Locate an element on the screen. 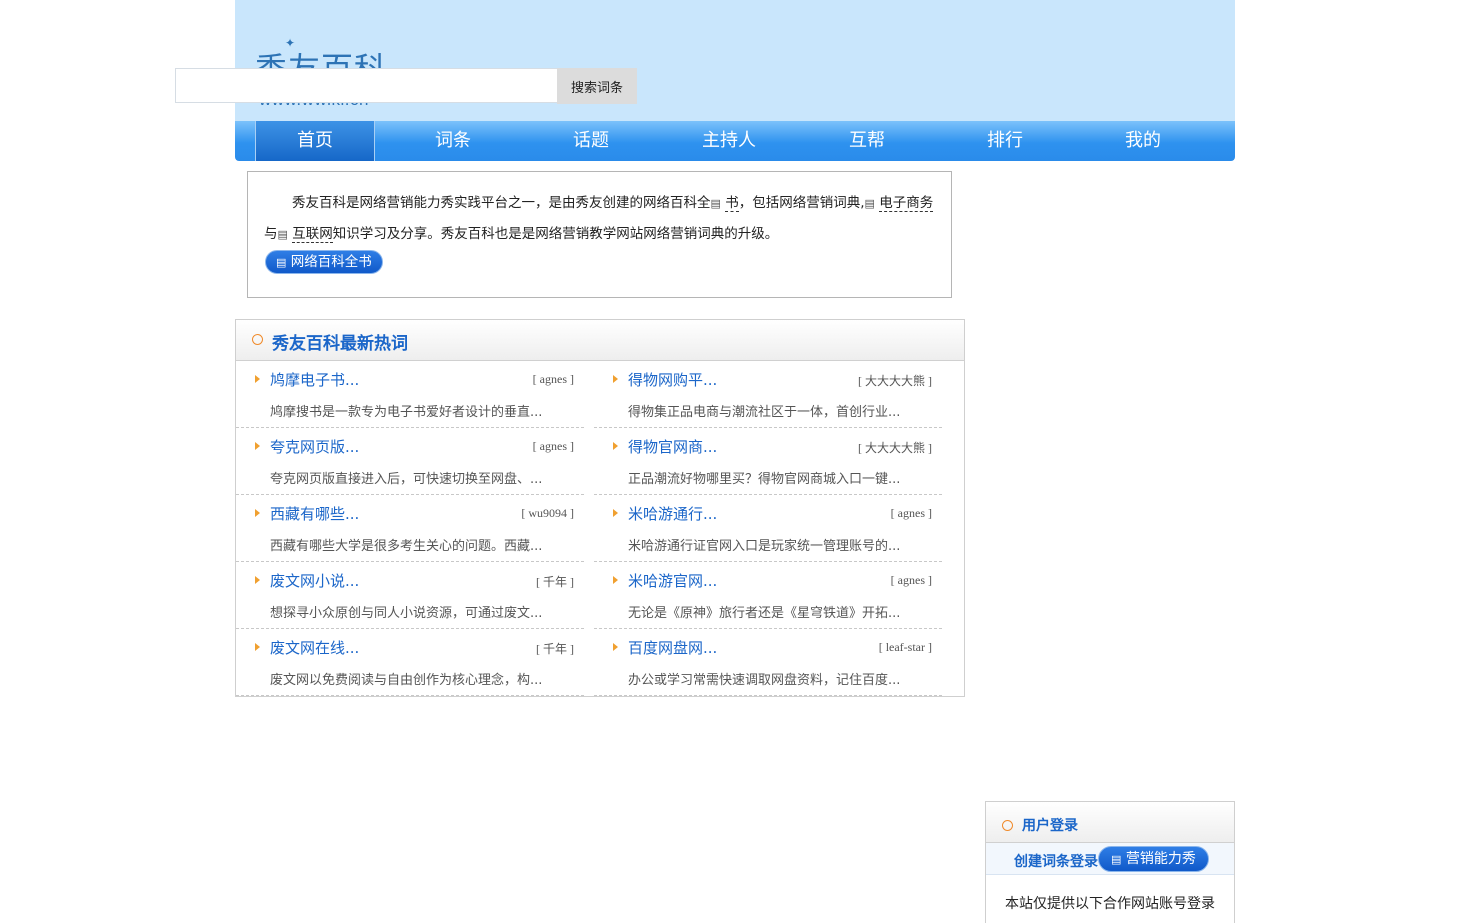 The image size is (1470, 923). intro-link-book: 书 is located at coordinates (732, 203).